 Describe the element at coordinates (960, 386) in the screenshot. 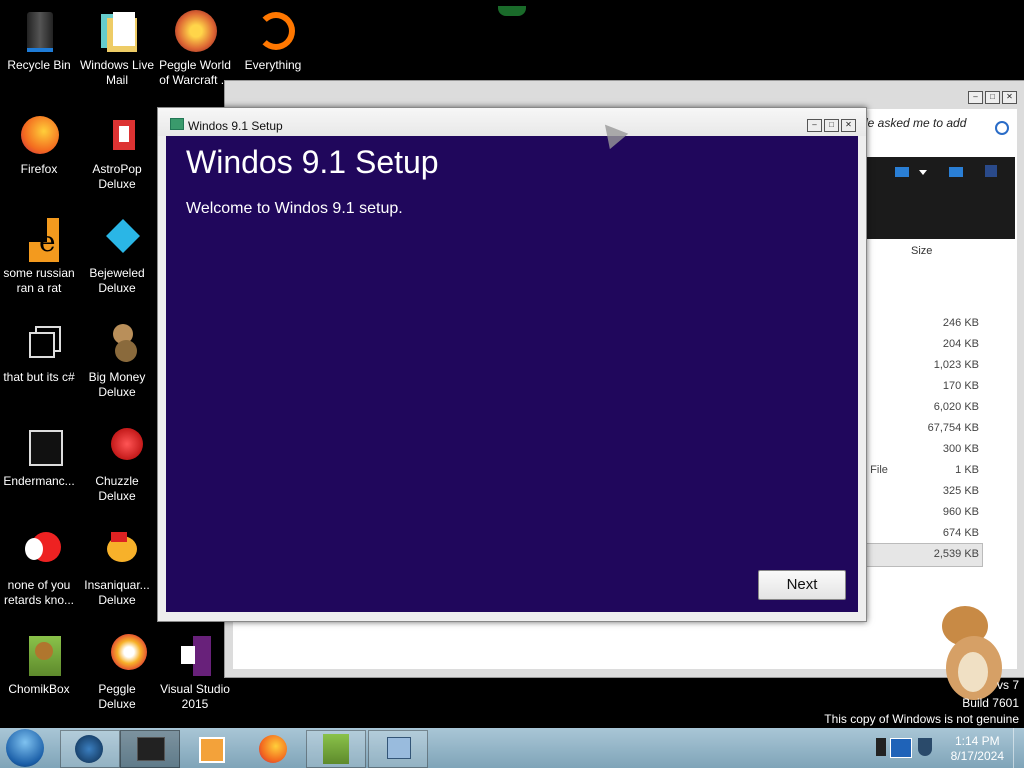

I see `file-size: 170 KB` at that location.